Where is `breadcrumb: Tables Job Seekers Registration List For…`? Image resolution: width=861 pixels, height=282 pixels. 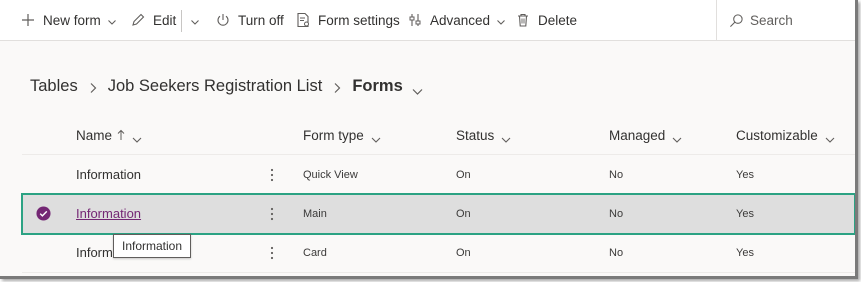
breadcrumb: Tables Job Seekers Registration List For… is located at coordinates (226, 86).